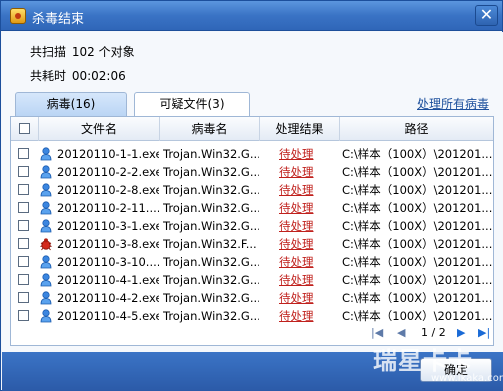 The image size is (503, 391). What do you see at coordinates (484, 333) in the screenshot?
I see `last-page-icon: ▶|` at bounding box center [484, 333].